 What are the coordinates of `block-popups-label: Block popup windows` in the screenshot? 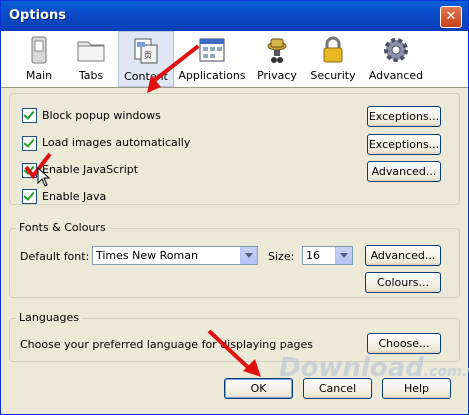 It's located at (101, 115).